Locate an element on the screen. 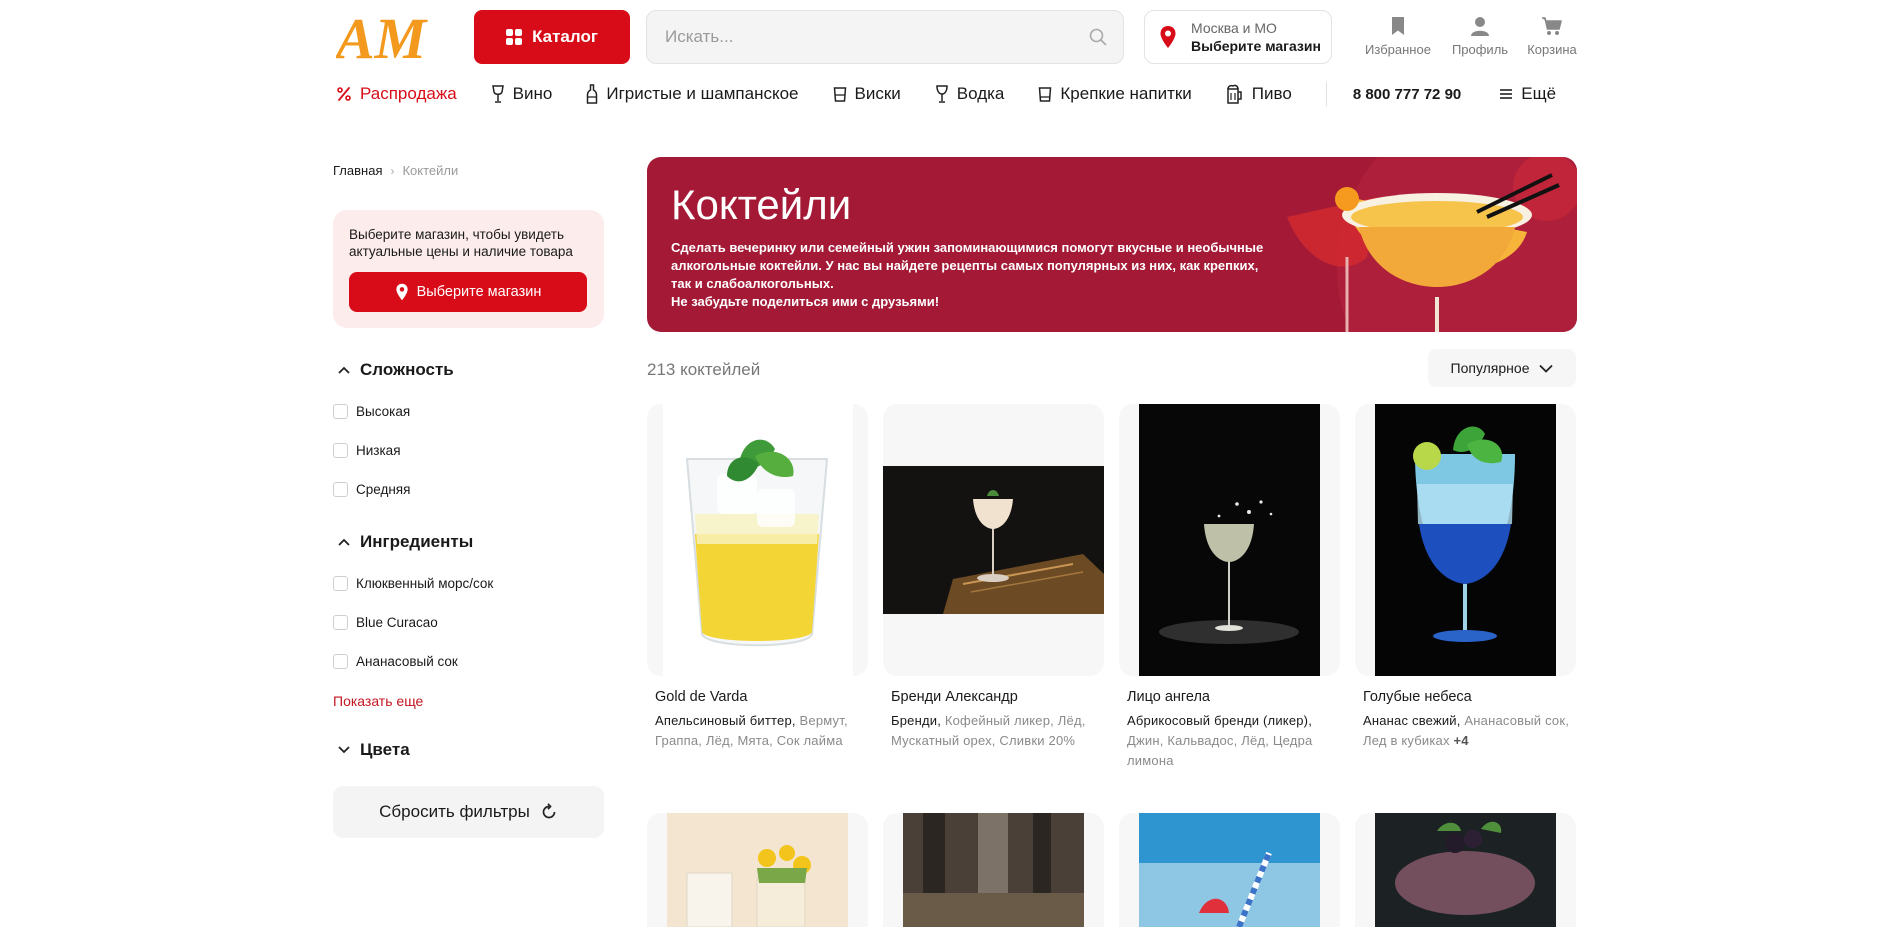 The width and height of the screenshot is (1903, 927). filter-option: Ананасовый сок is located at coordinates (395, 661).